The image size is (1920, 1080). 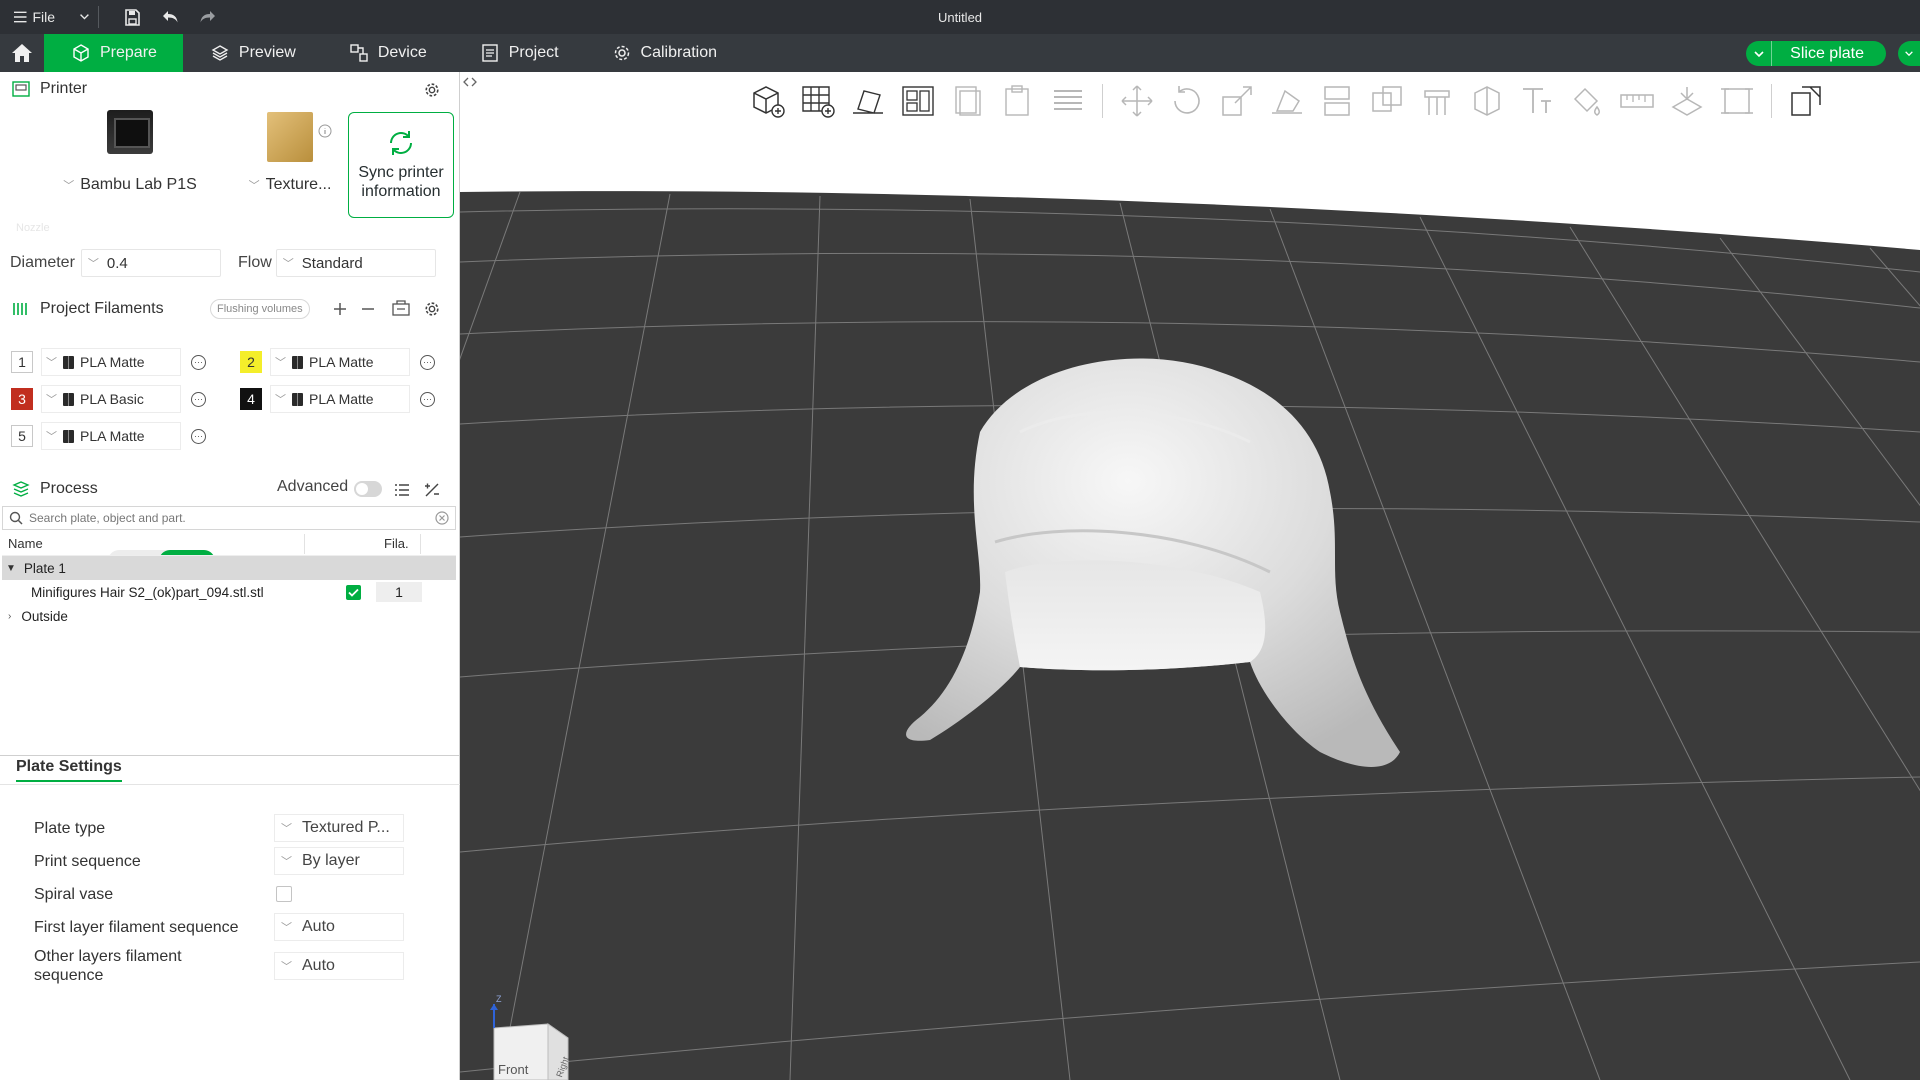 I want to click on filament-item-1: 1 ﹀ PLA Matte ···, so click(x=108, y=362).